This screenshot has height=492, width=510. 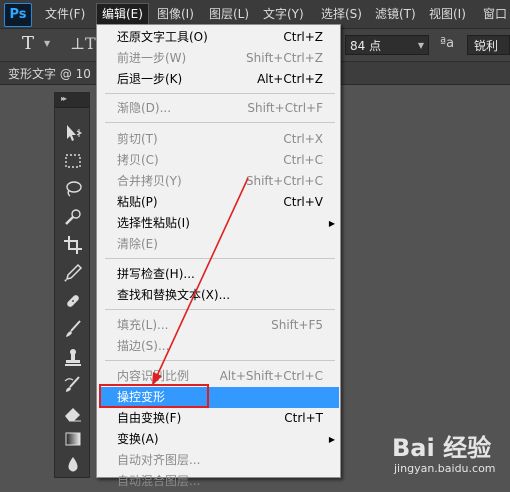 I want to click on menu-view: 视图(I), so click(x=447, y=14).